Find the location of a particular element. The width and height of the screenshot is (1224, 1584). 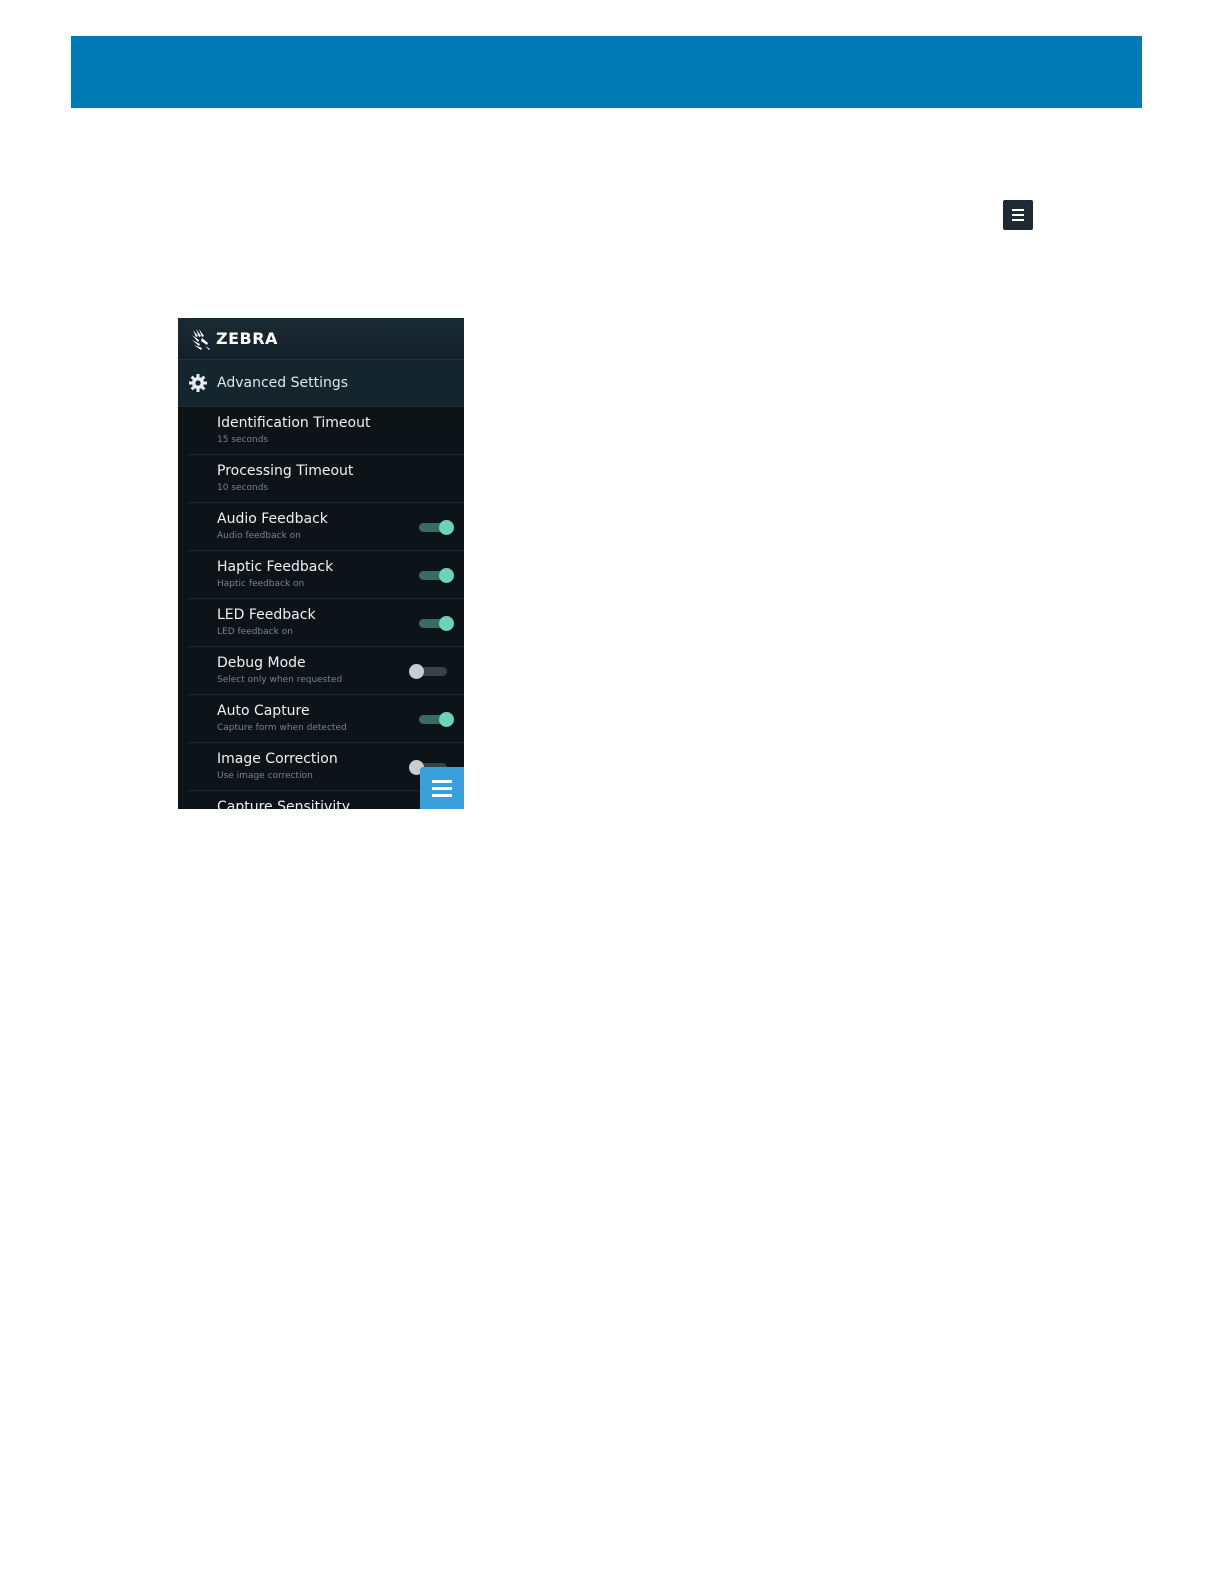

setting-auto-capture: Auto Capture Capture form when detected is located at coordinates (326, 719).